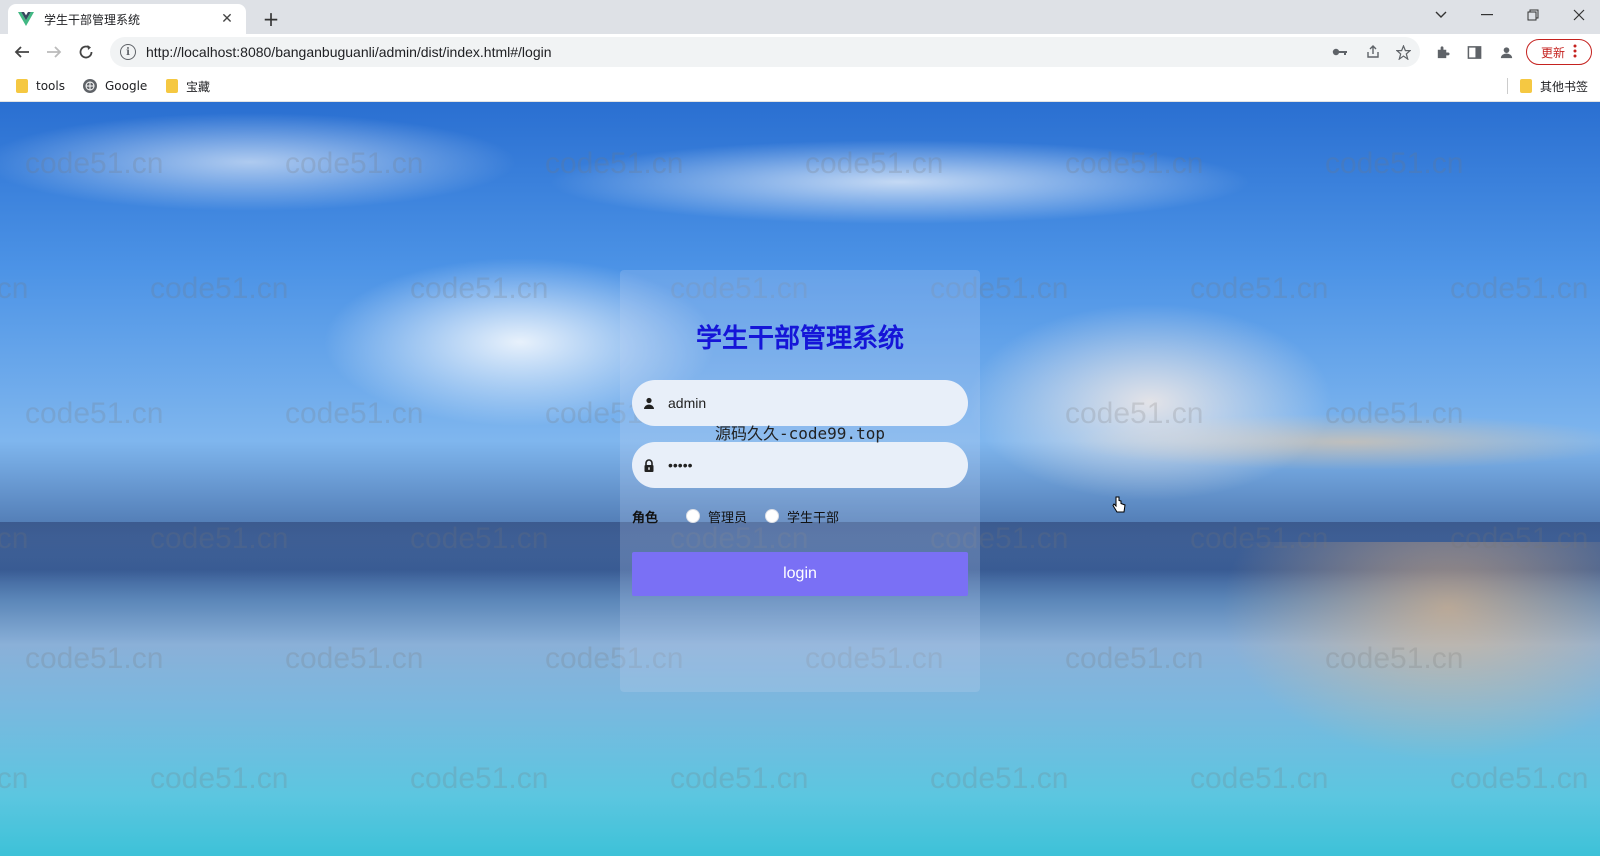 Image resolution: width=1600 pixels, height=856 pixels. What do you see at coordinates (1575, 52) in the screenshot?
I see `menu-dots-icon` at bounding box center [1575, 52].